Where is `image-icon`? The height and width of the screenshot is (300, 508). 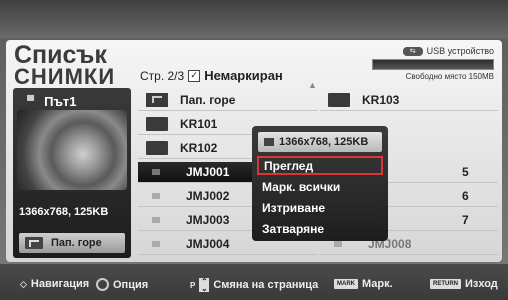
image-icon is located at coordinates (269, 142).